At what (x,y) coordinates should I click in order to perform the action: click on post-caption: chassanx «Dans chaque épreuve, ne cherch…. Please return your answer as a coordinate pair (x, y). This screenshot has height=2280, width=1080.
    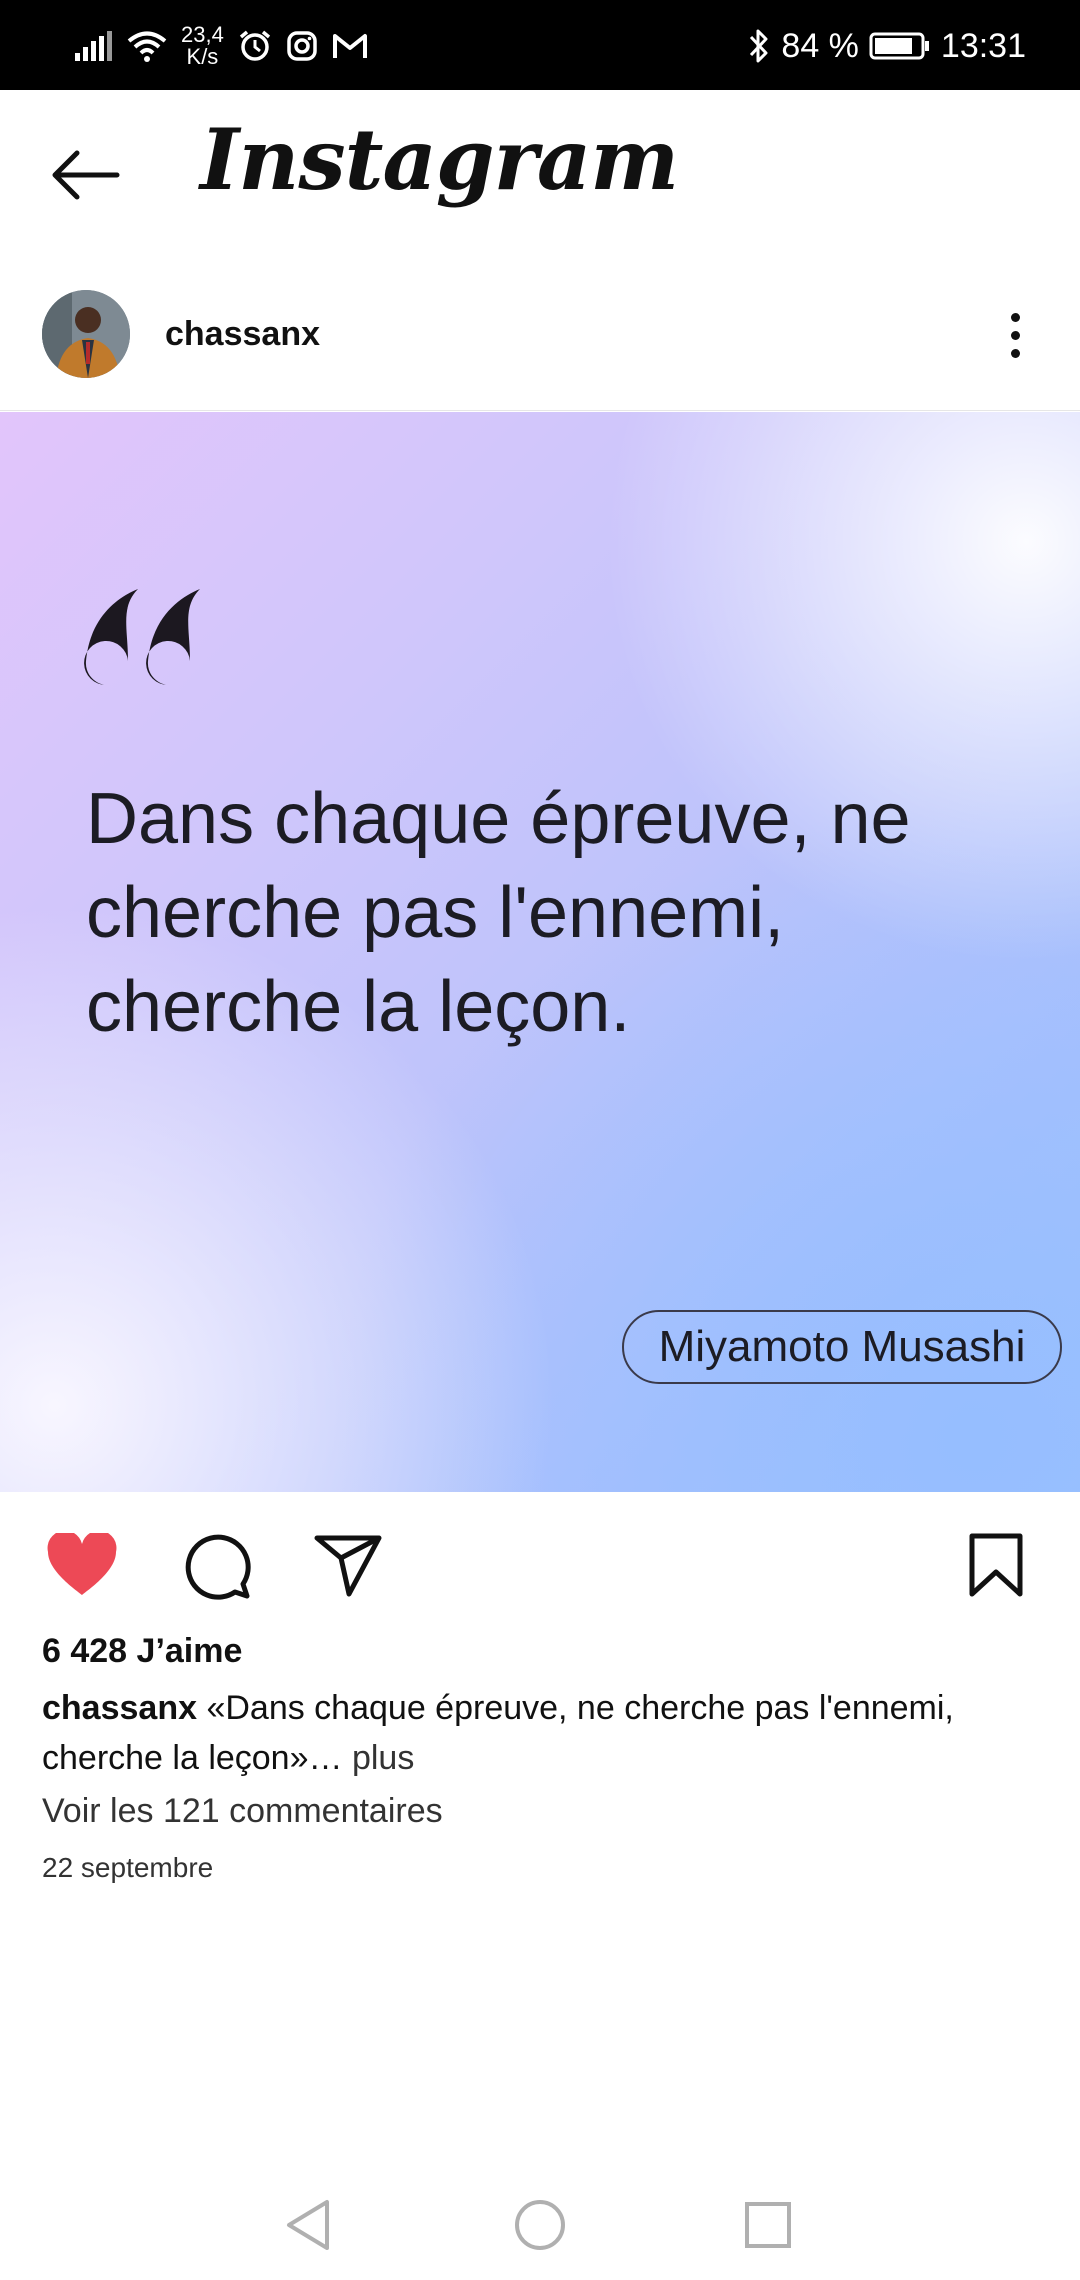
    Looking at the image, I should click on (537, 1733).